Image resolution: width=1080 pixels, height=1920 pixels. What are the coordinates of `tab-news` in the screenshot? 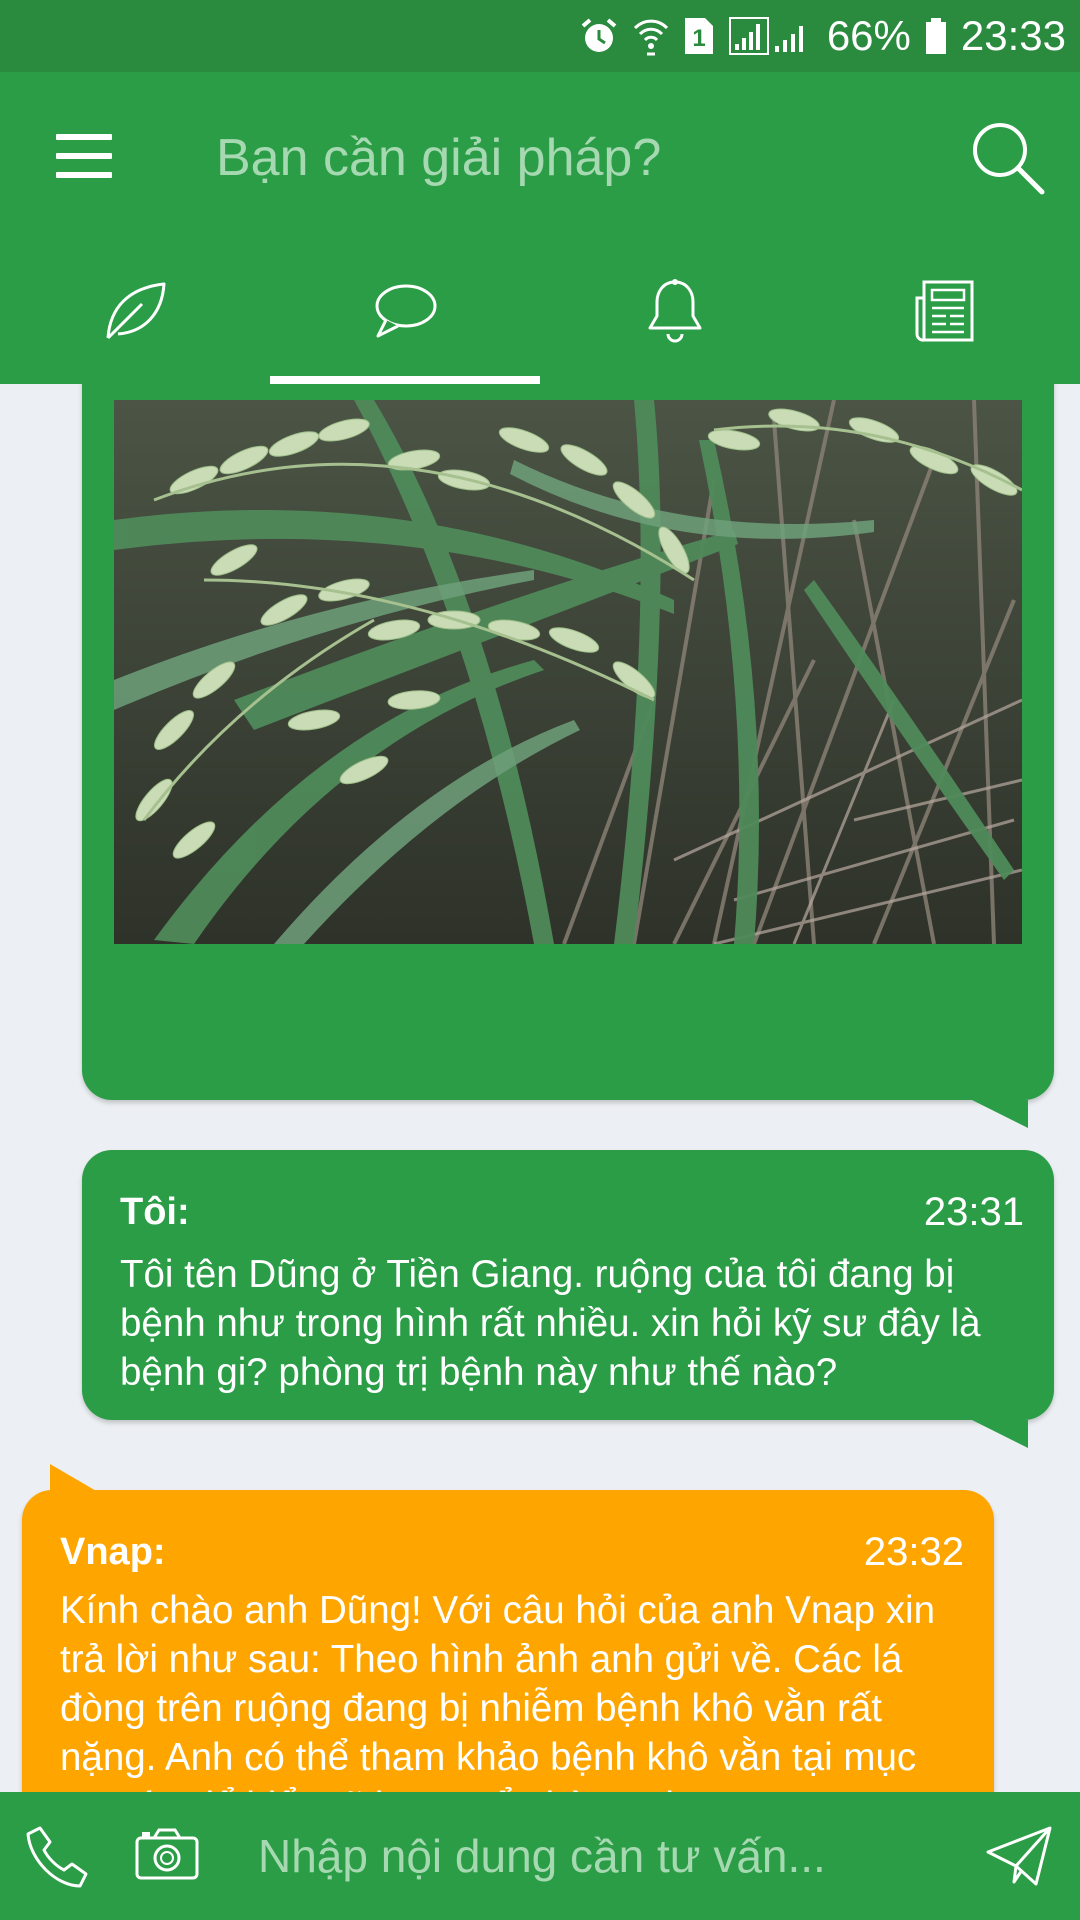 It's located at (945, 313).